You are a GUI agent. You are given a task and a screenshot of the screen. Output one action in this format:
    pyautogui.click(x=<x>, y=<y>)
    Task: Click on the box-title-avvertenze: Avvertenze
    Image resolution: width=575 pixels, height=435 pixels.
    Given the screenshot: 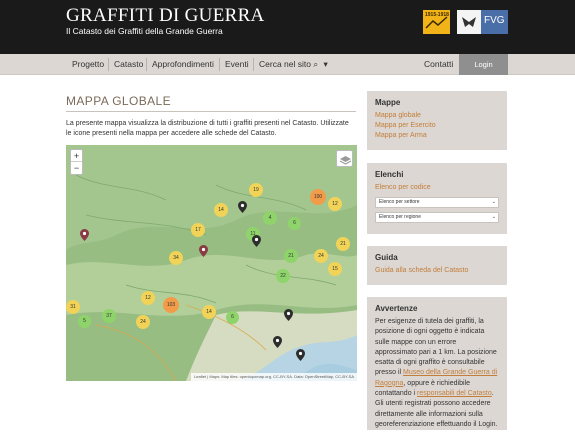 What is the action you would take?
    pyautogui.click(x=396, y=308)
    